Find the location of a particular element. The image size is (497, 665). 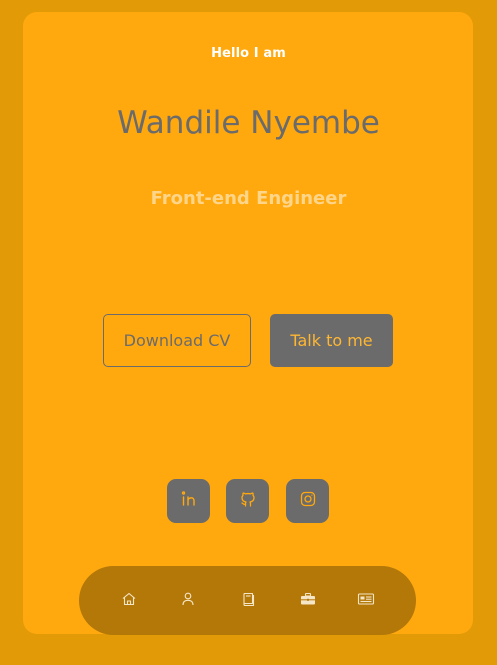

book-icon is located at coordinates (249, 601).